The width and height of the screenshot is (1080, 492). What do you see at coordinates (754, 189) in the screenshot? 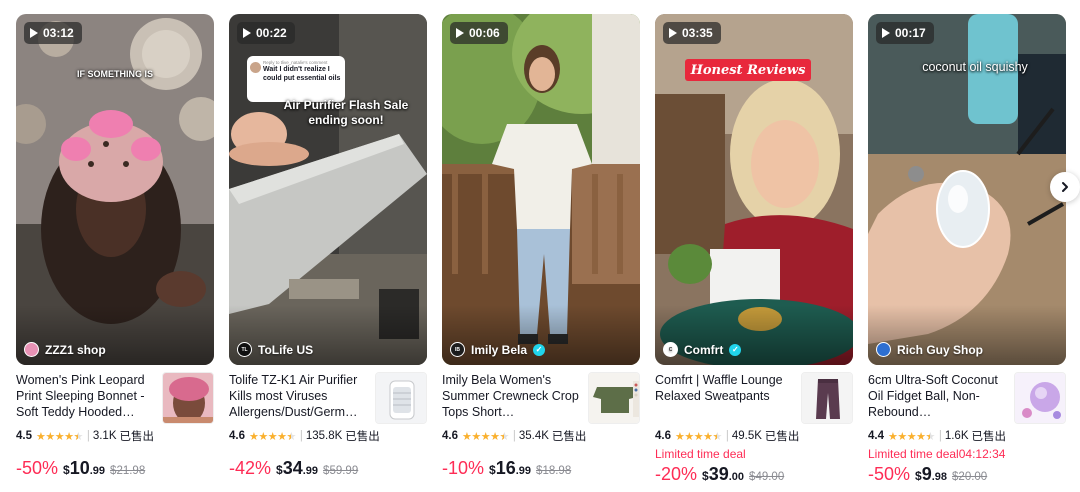
I see `video-thumbnail: Honest Reviews 03:35 C Comfrt ✓` at bounding box center [754, 189].